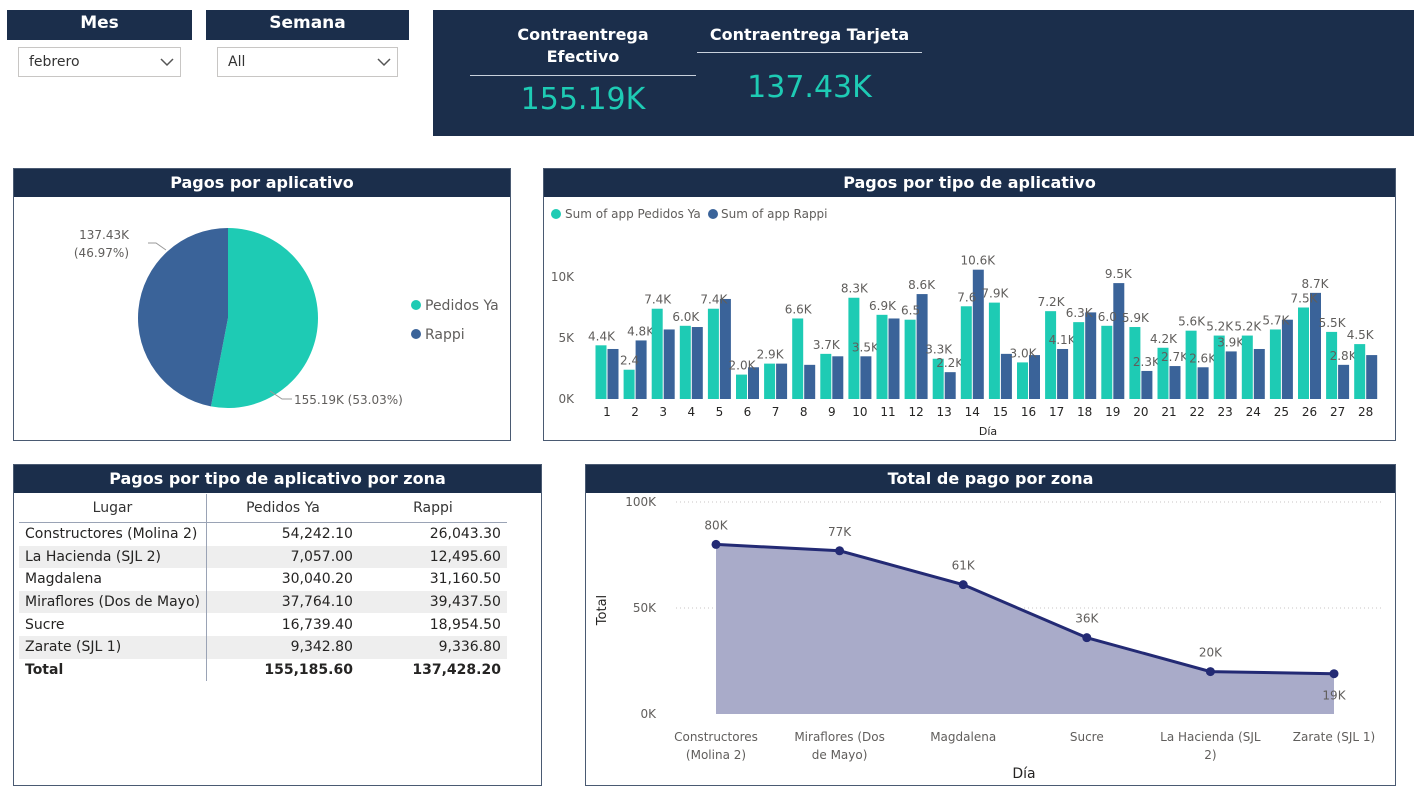 Image resolution: width=1424 pixels, height=804 pixels. I want to click on bar-data-label: 6.6K, so click(799, 309).